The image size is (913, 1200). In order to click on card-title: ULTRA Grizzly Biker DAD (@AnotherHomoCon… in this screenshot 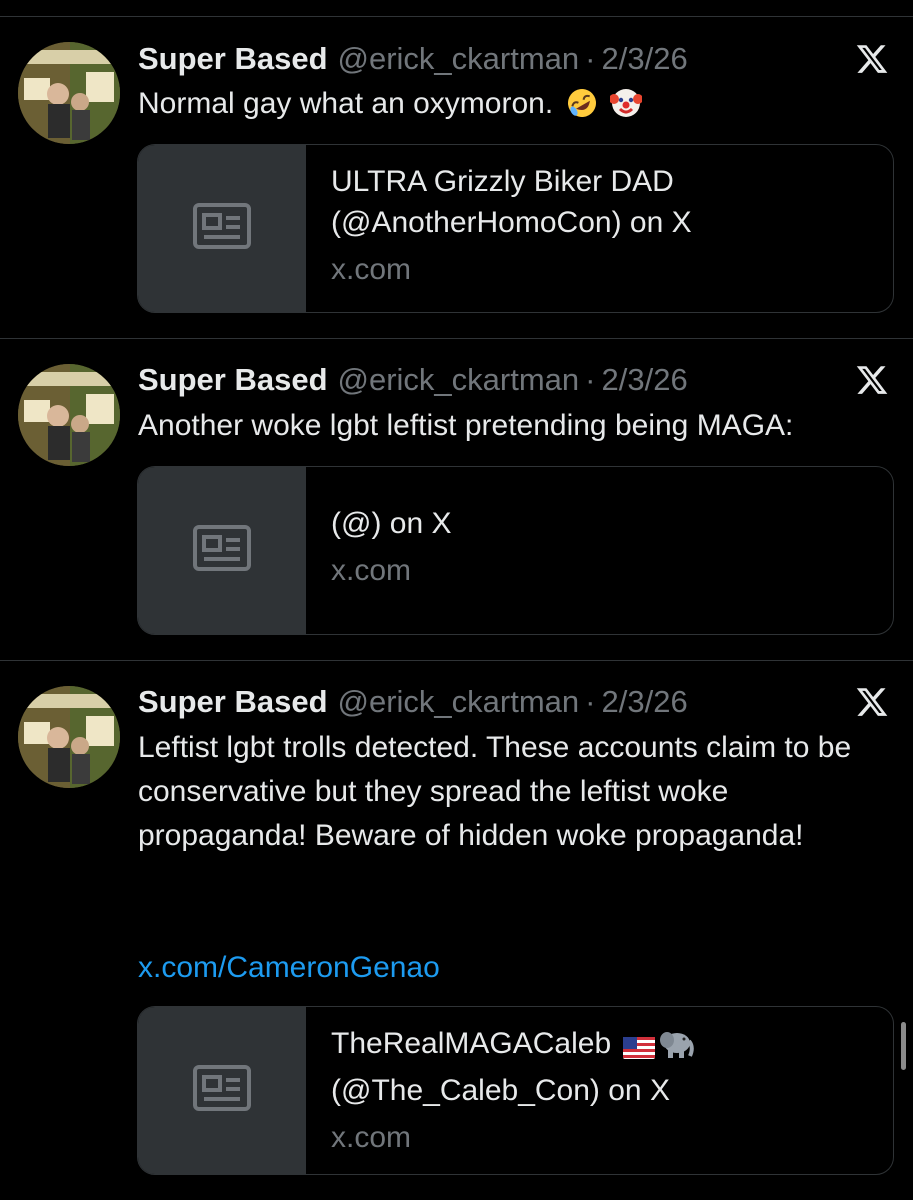, I will do `click(511, 202)`.